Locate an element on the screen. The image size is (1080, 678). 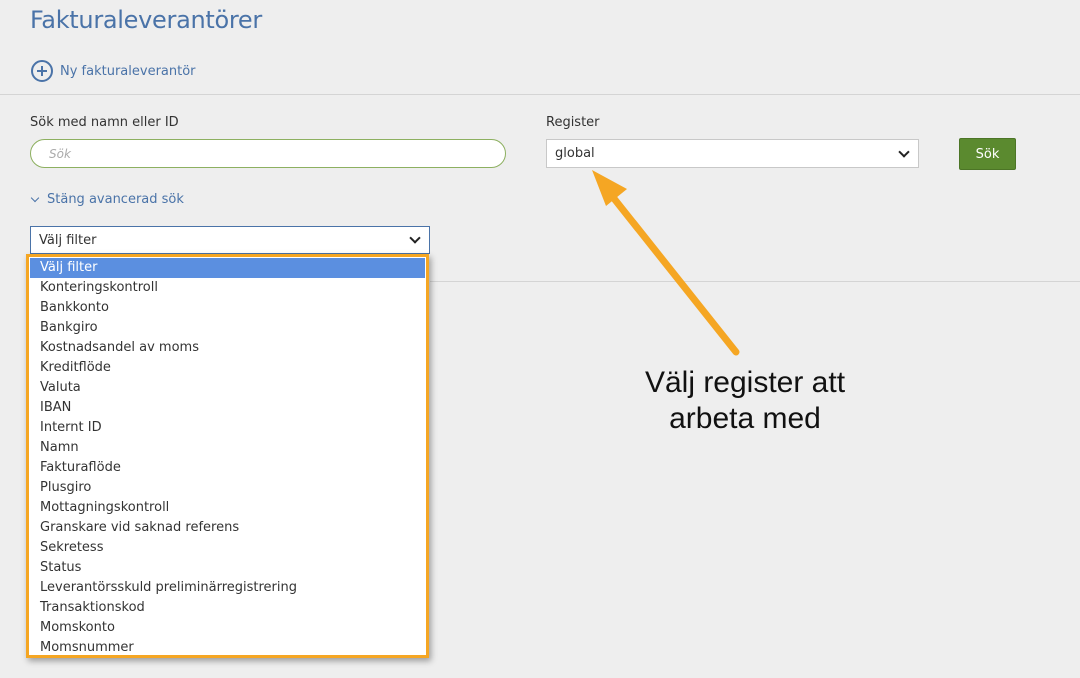
new-invoice-supplier-link: Ny fakturaleverantör is located at coordinates (113, 71).